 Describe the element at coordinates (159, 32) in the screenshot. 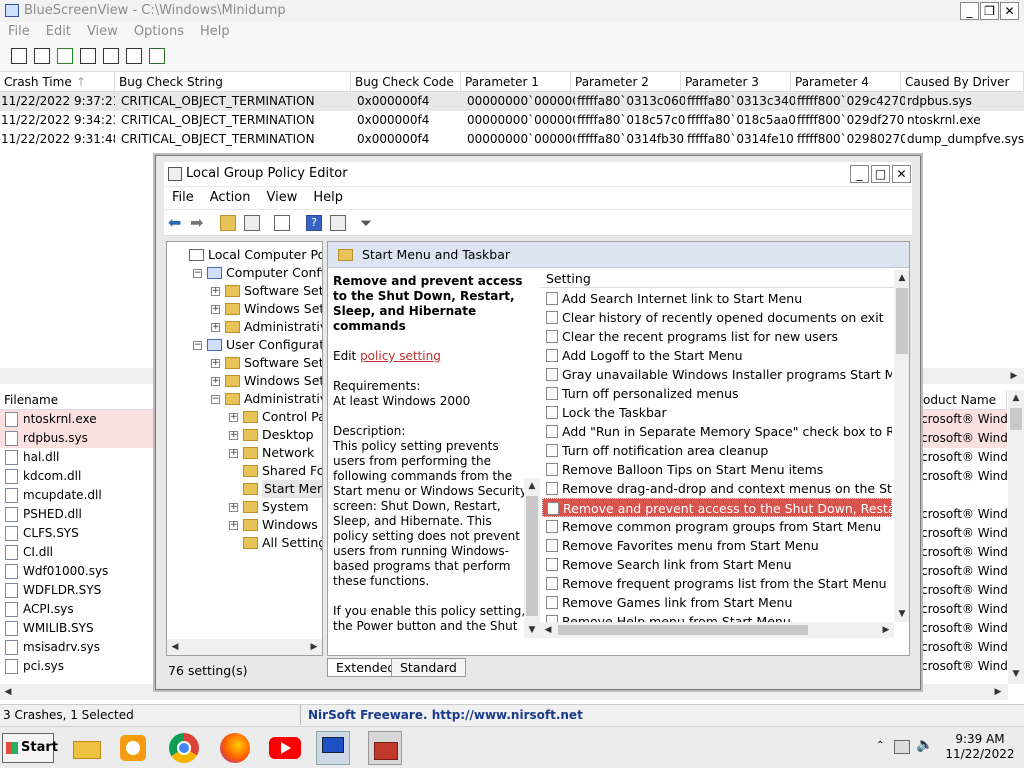

I see `menu-options: Options` at that location.